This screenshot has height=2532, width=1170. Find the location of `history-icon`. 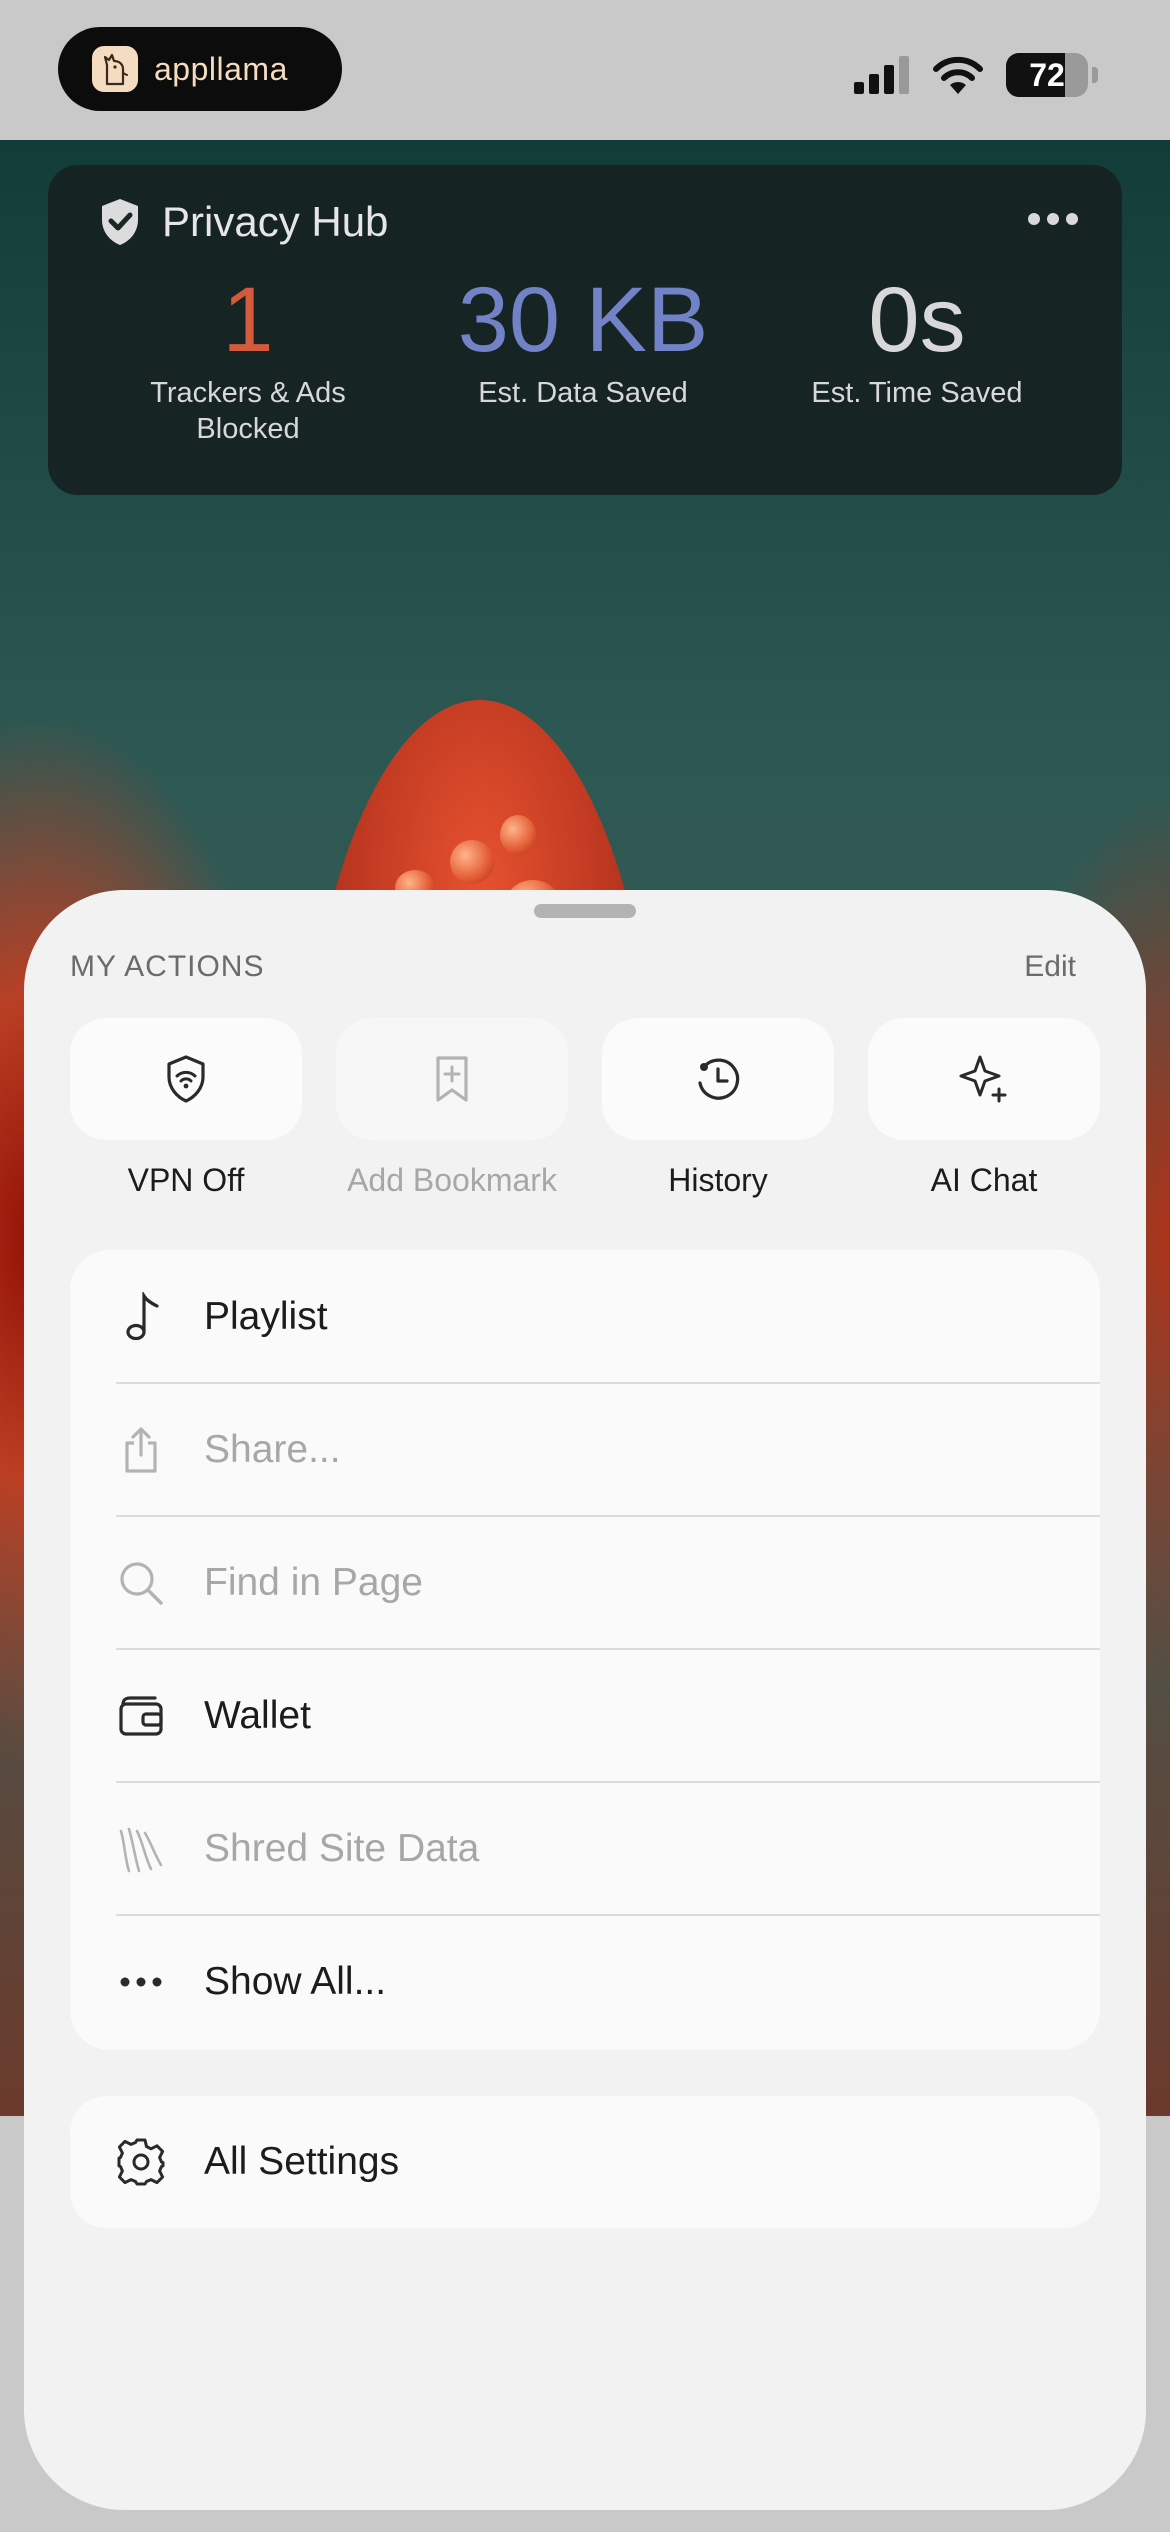

history-icon is located at coordinates (719, 1079).